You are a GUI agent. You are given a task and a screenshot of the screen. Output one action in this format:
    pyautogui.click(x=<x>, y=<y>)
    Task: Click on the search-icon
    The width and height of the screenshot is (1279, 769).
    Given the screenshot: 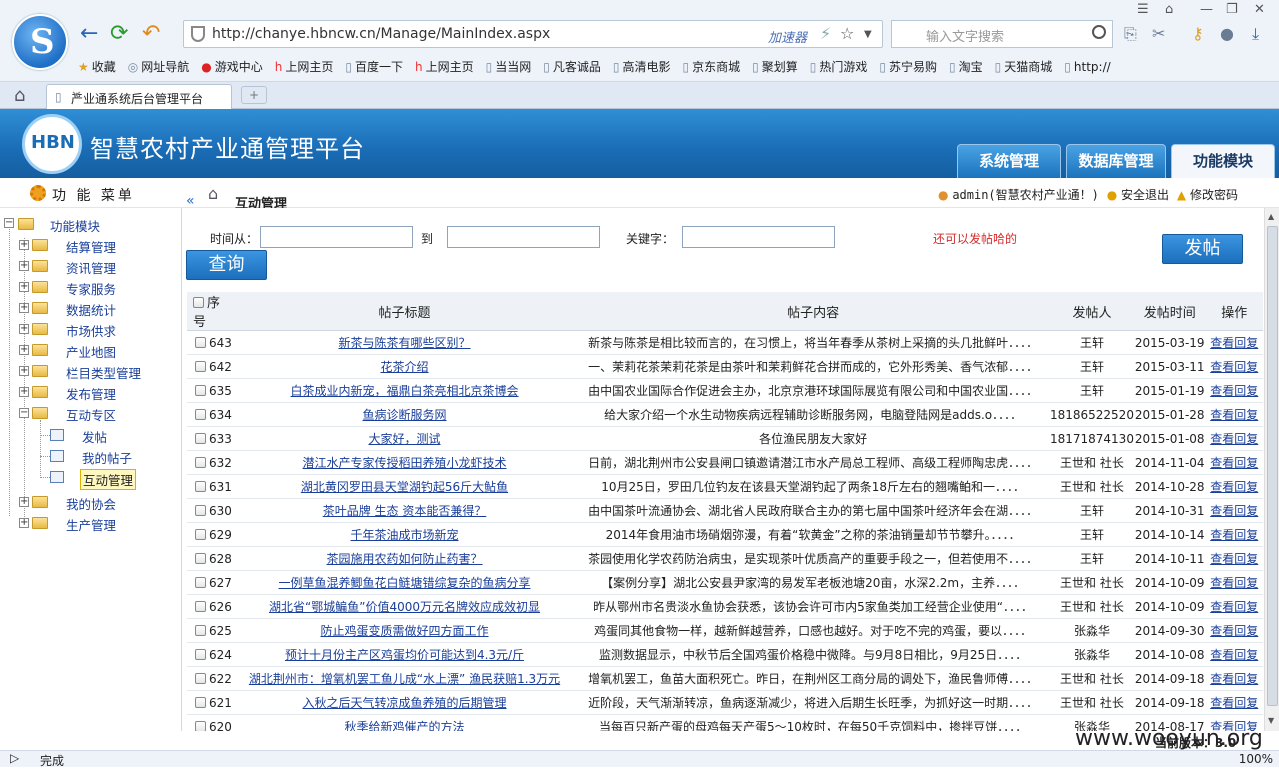 What is the action you would take?
    pyautogui.click(x=1099, y=32)
    